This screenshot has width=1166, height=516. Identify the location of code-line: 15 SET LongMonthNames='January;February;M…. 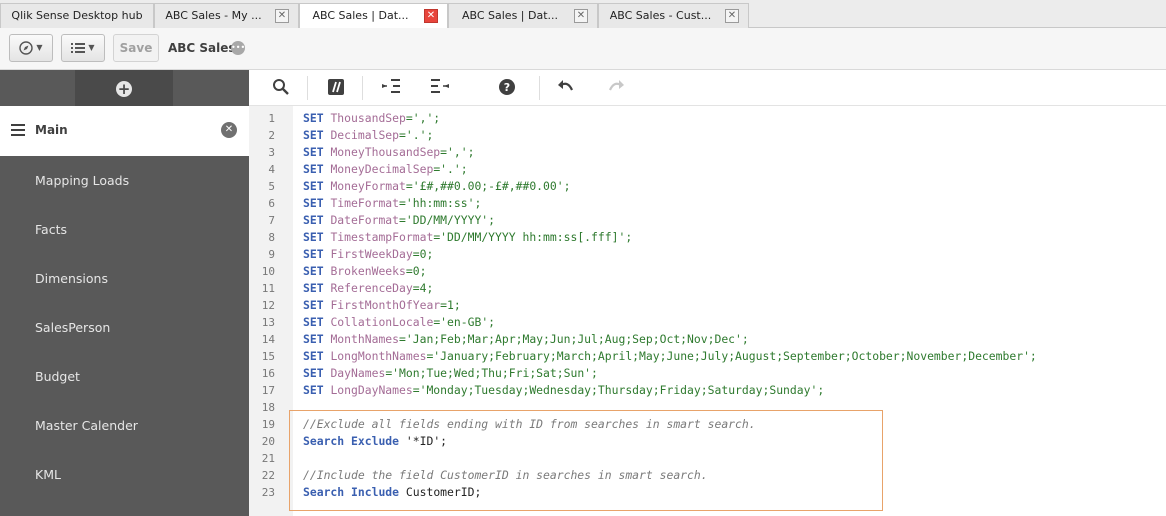
(643, 356).